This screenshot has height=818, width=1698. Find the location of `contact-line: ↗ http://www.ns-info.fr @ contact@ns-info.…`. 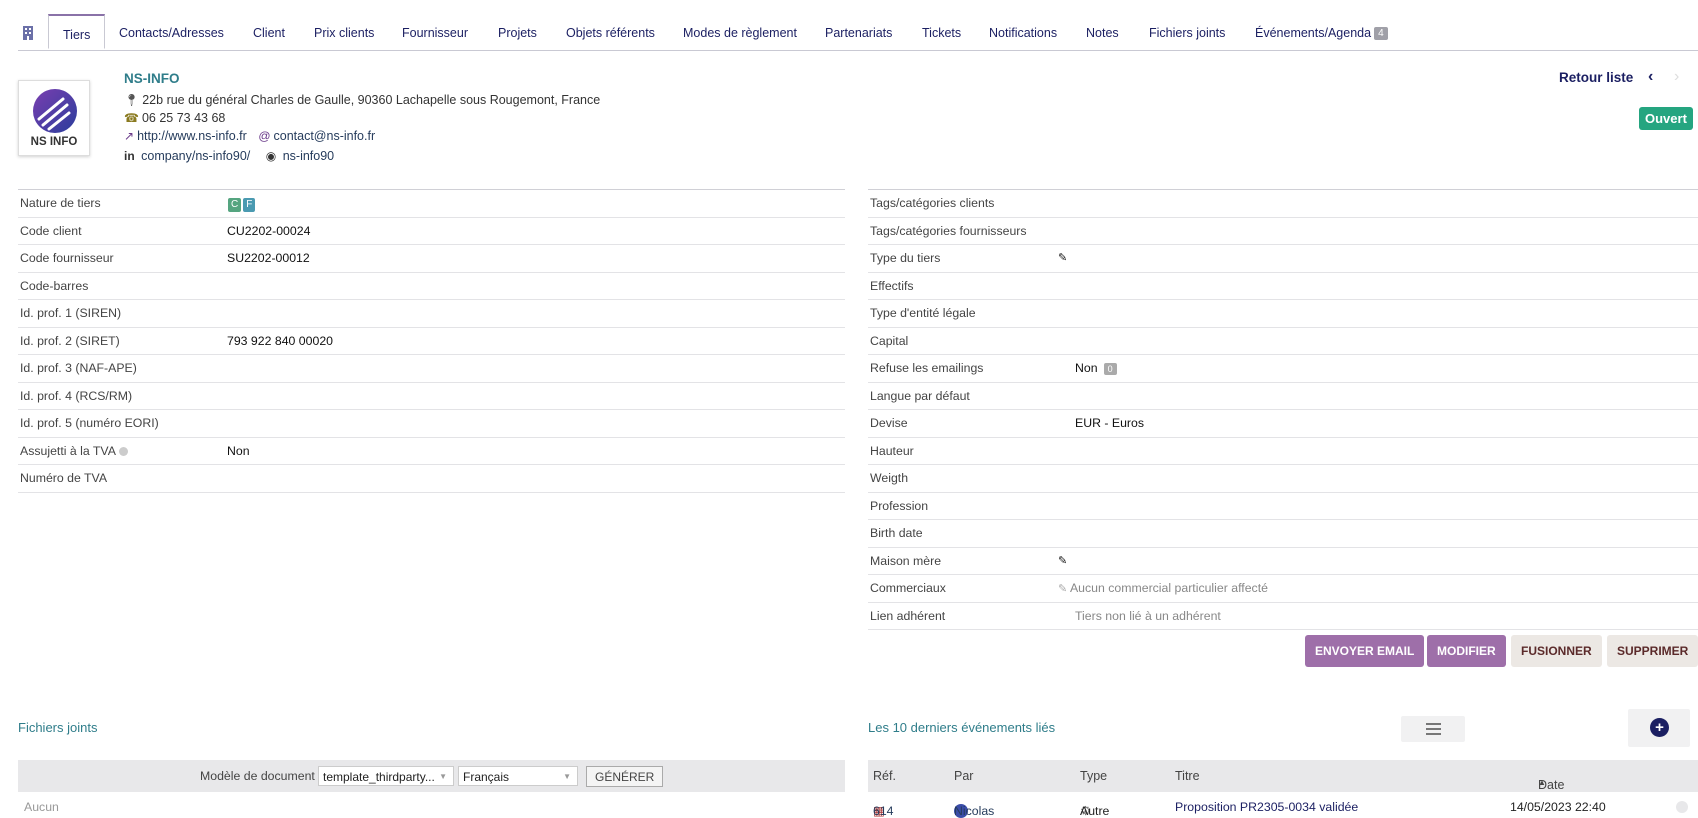

contact-line: ↗ http://www.ns-info.fr @ contact@ns-info.… is located at coordinates (249, 136).